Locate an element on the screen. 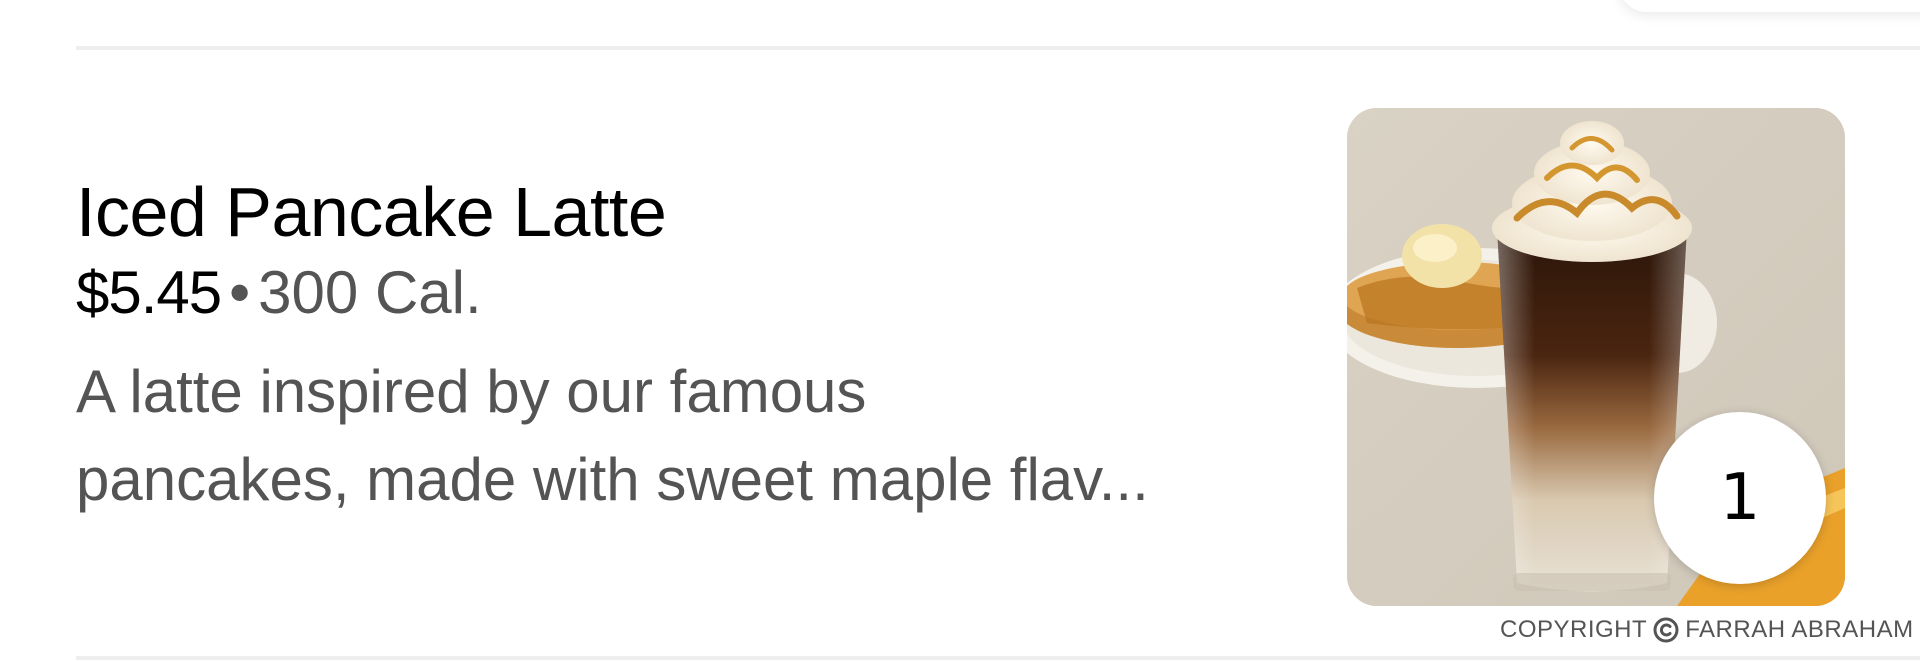  item-price: $5.45 is located at coordinates (149, 292).